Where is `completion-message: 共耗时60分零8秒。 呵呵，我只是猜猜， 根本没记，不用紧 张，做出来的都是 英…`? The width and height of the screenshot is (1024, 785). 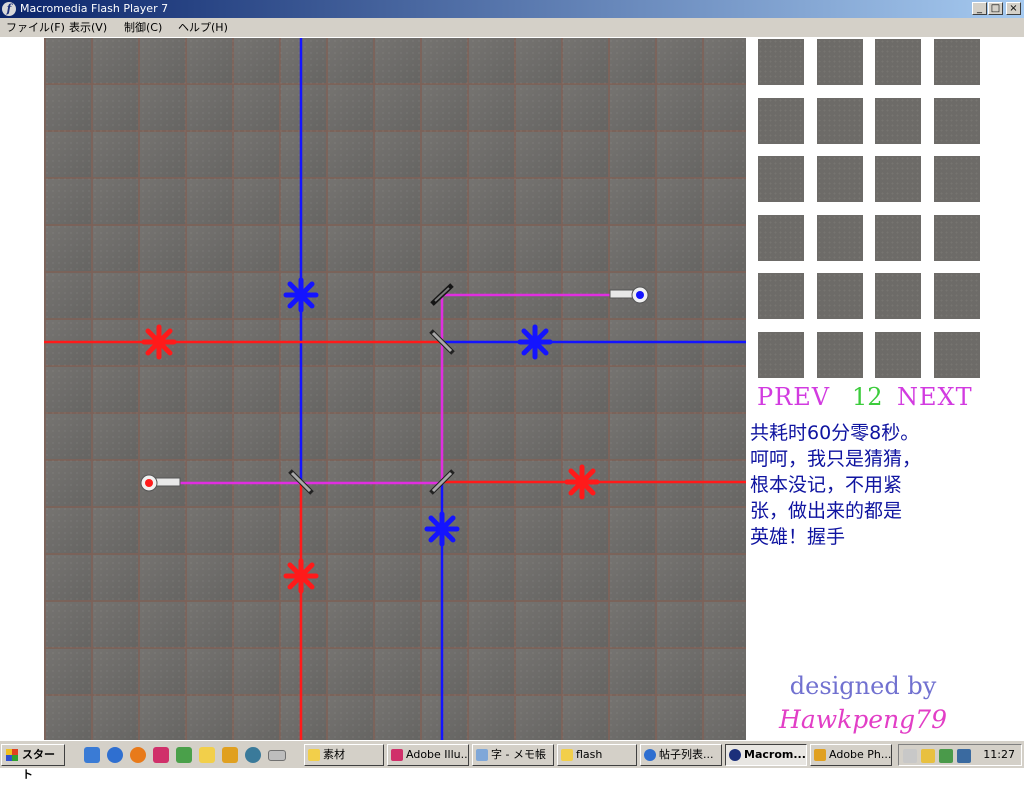
completion-message: 共耗时60分零8秒。 呵呵，我只是猜猜， 根本没记，不用紧 张，做出来的都是 英… is located at coordinates (836, 485).